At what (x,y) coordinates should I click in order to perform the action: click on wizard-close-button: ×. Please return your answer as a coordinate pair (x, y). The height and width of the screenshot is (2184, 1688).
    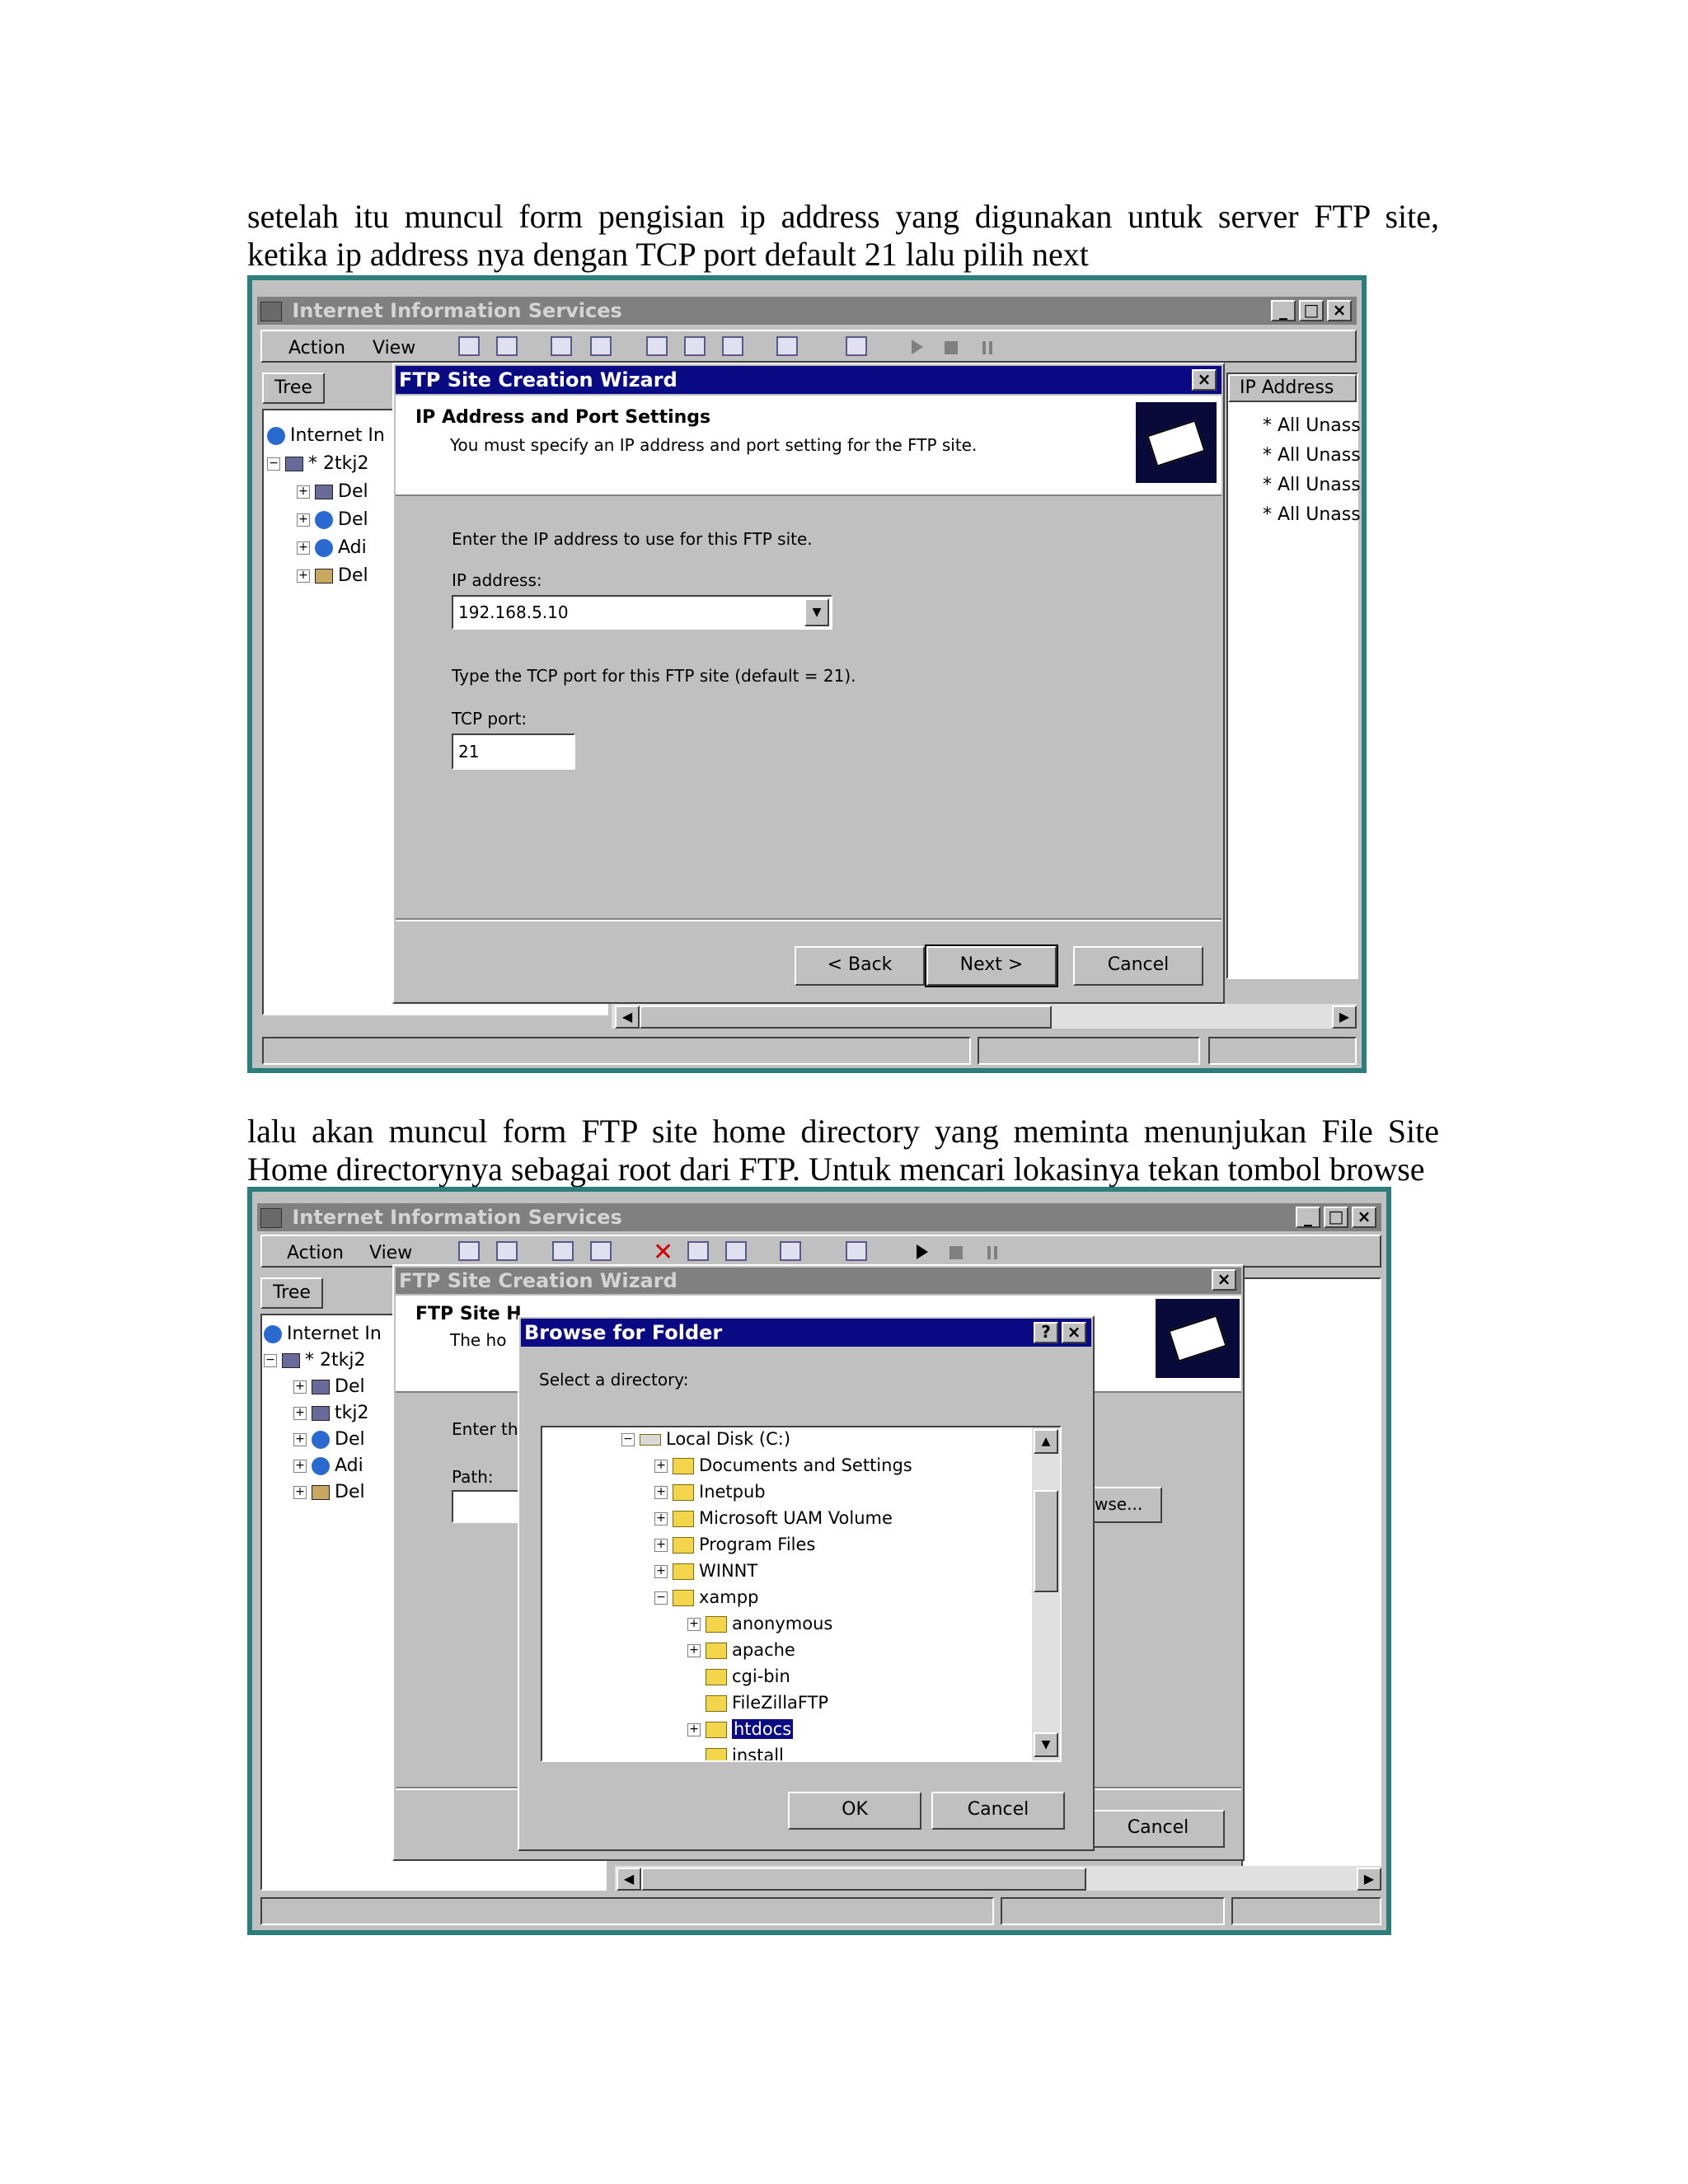
    Looking at the image, I should click on (1205, 380).